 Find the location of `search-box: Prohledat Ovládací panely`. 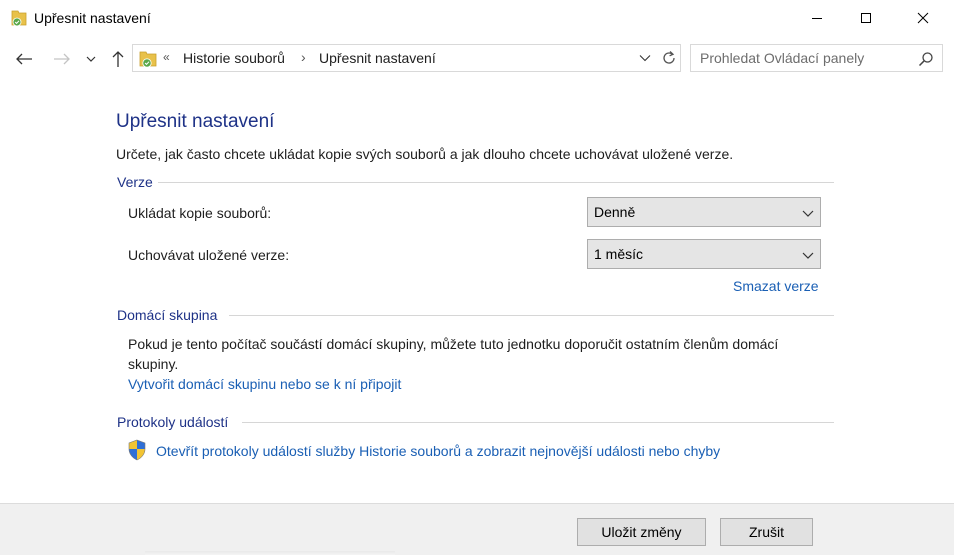

search-box: Prohledat Ovládací panely is located at coordinates (816, 58).